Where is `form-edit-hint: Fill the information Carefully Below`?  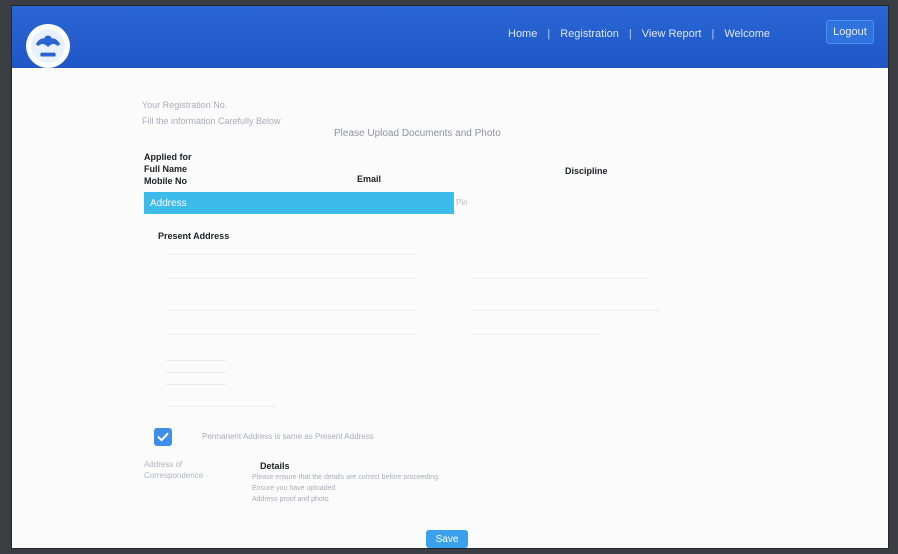 form-edit-hint: Fill the information Carefully Below is located at coordinates (211, 121).